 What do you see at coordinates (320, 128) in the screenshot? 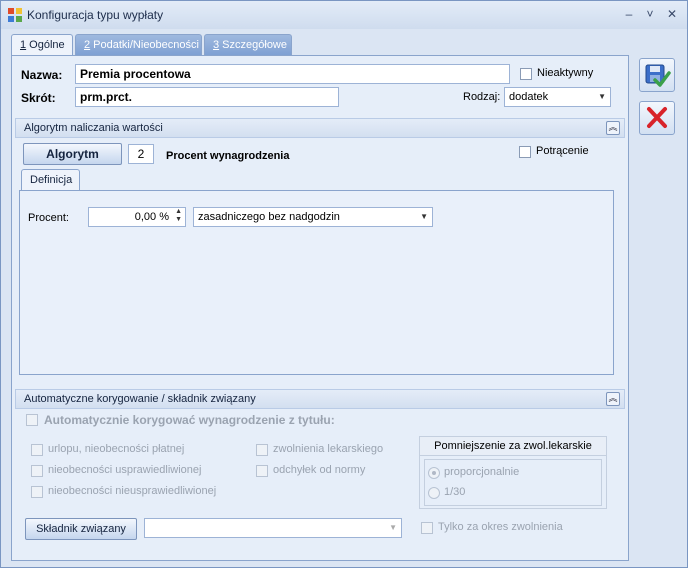
I see `algorithm-section-header: Algorytm naliczania wartości ︽` at bounding box center [320, 128].